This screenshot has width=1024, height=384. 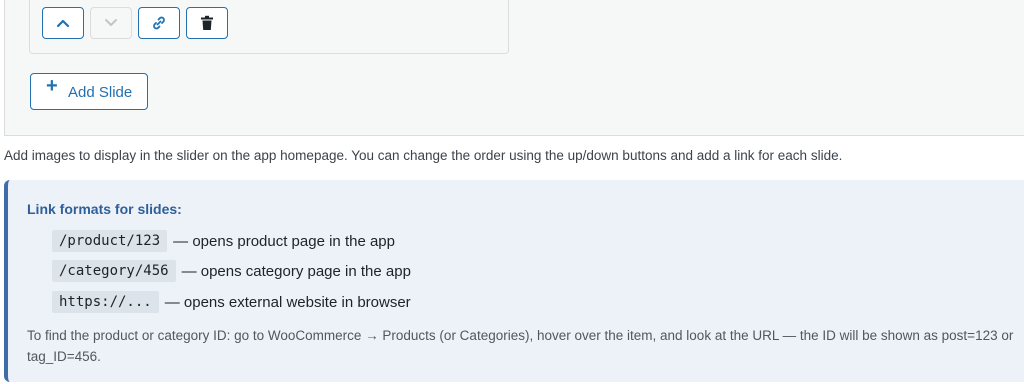 What do you see at coordinates (287, 302) in the screenshot?
I see `format-description: — opens external website in browser` at bounding box center [287, 302].